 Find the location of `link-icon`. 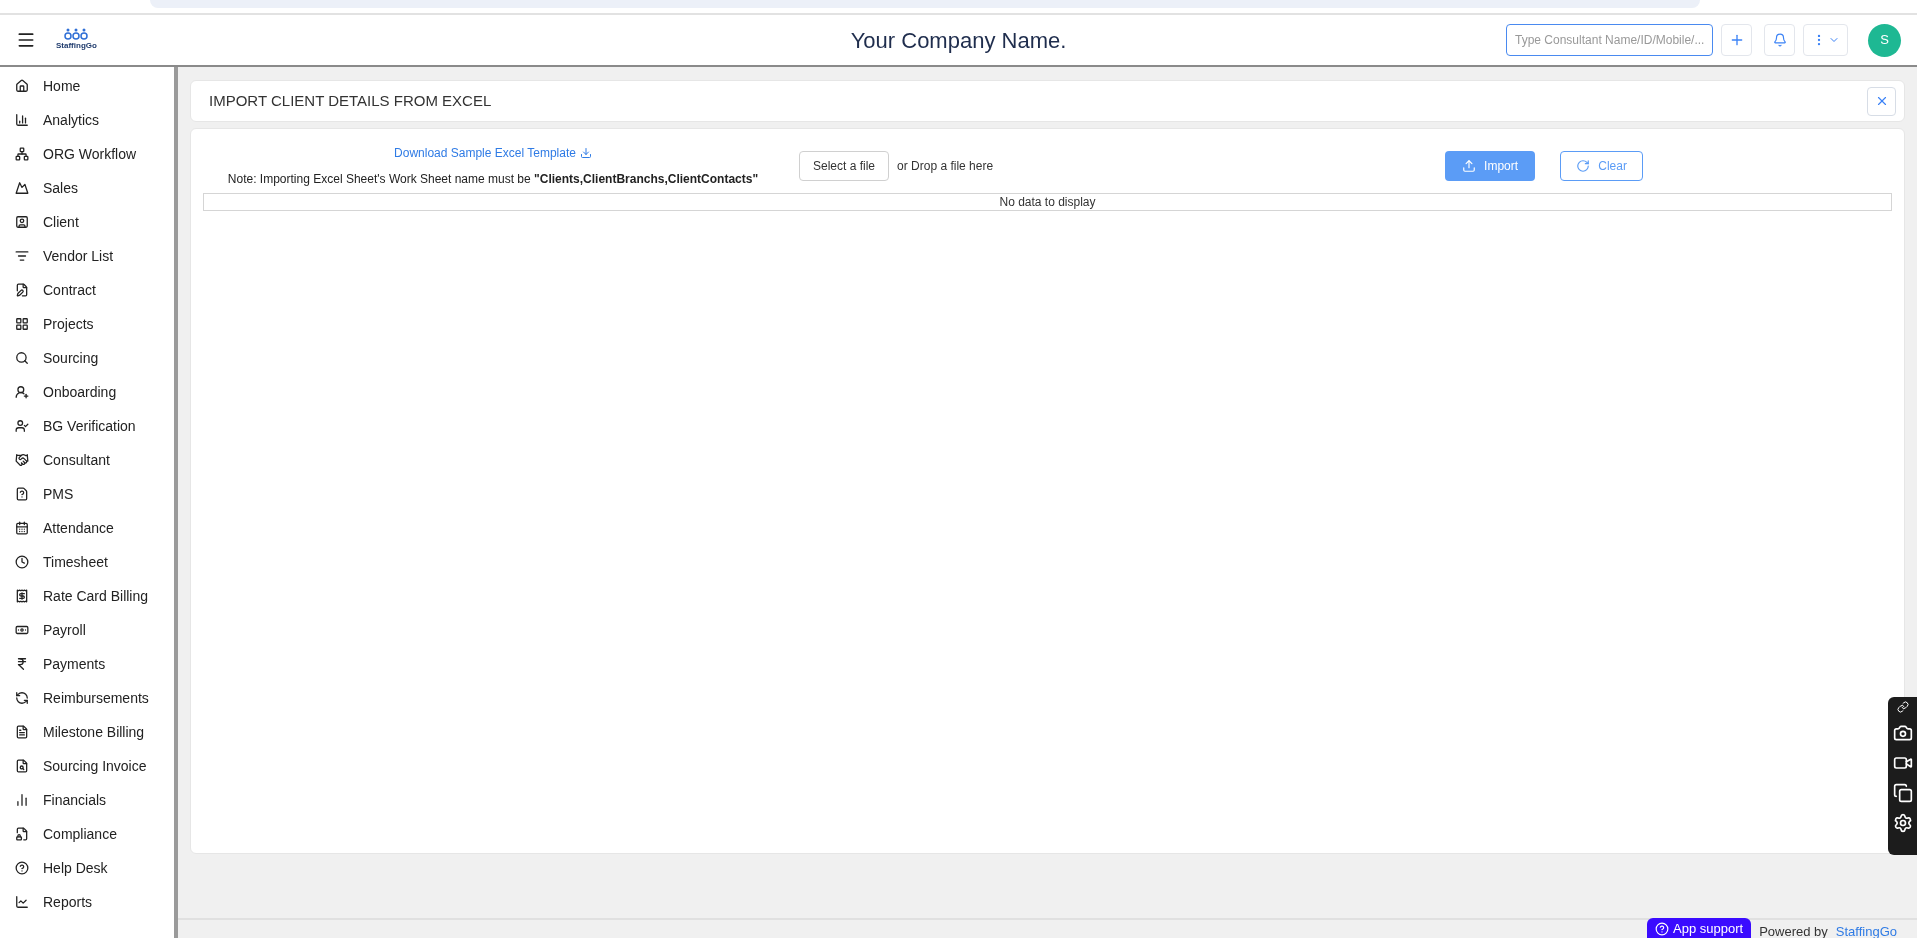

link-icon is located at coordinates (1902, 707).